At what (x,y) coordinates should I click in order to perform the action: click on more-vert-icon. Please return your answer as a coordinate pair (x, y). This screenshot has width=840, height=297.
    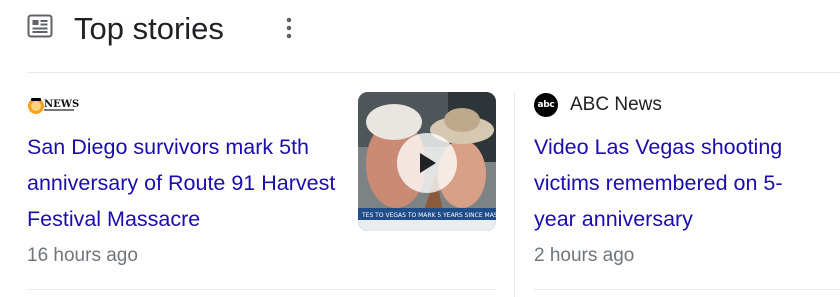
    Looking at the image, I should click on (289, 28).